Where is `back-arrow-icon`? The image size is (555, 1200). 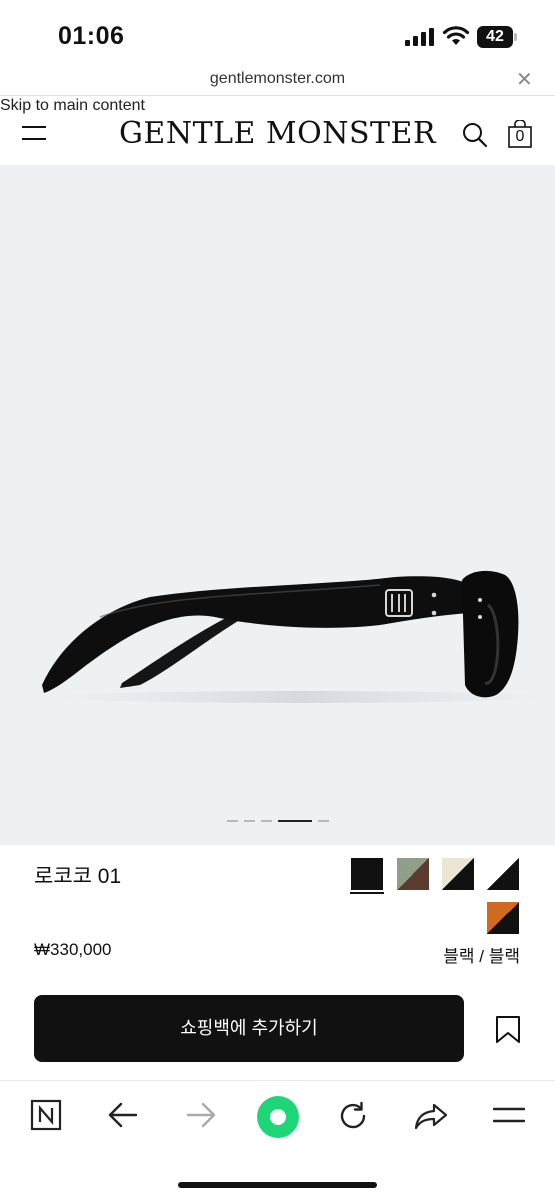
back-arrow-icon is located at coordinates (123, 1115).